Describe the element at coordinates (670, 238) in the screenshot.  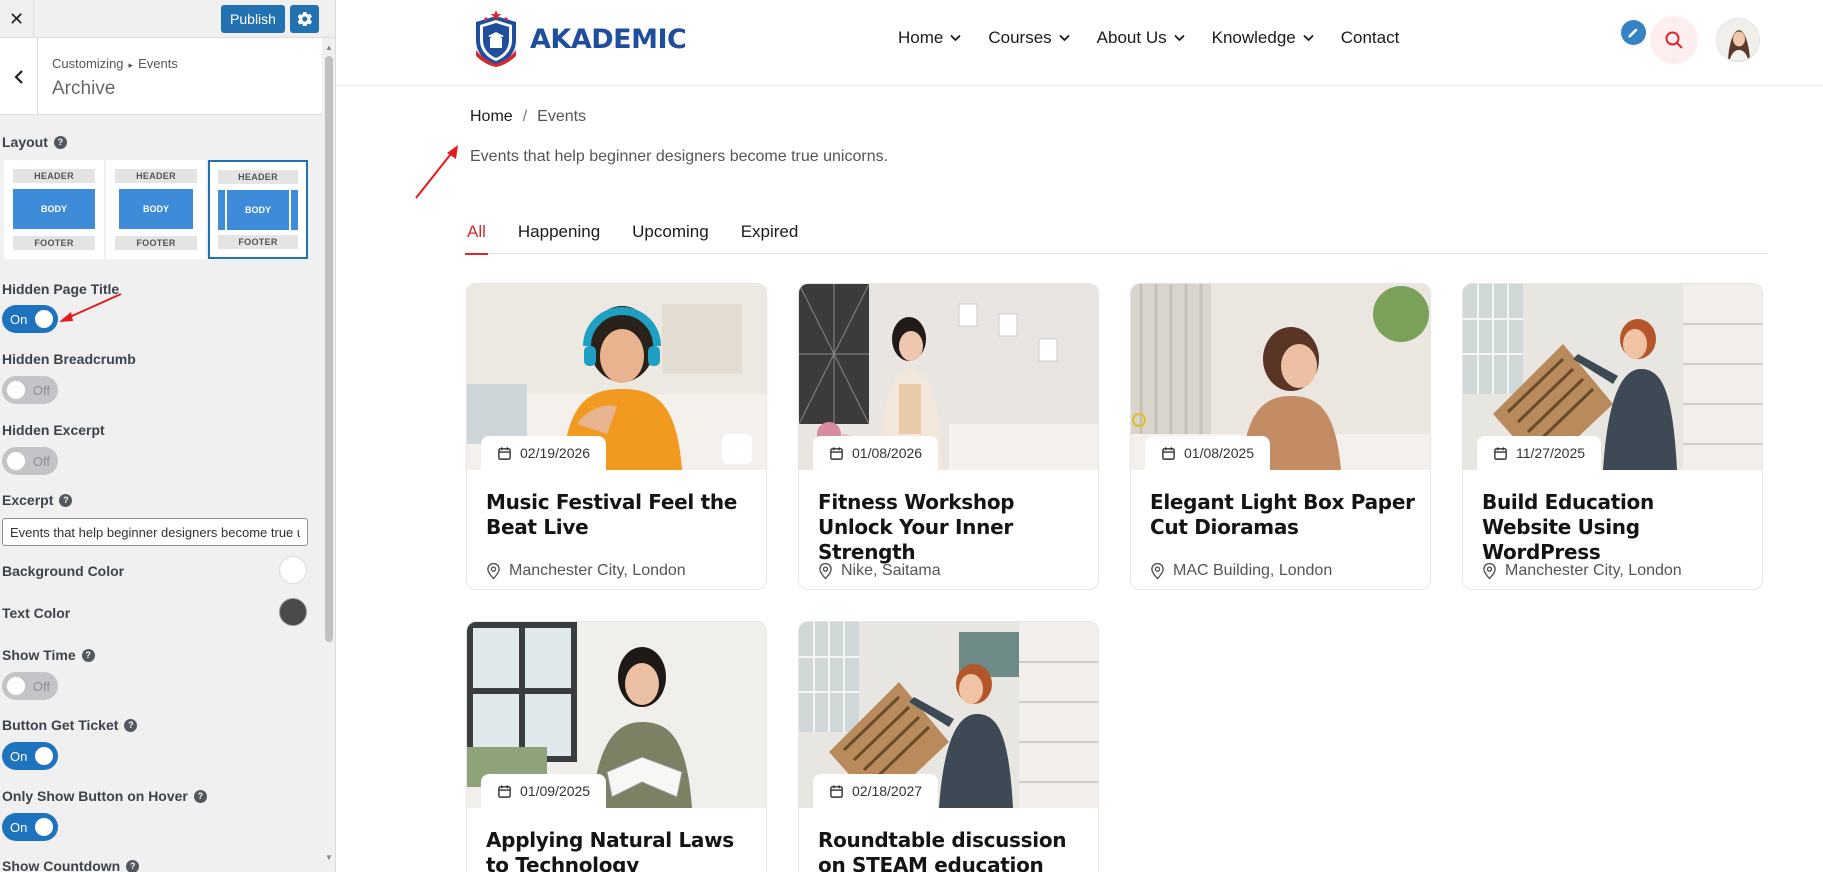
I see `tab-upcoming: Upcoming` at that location.